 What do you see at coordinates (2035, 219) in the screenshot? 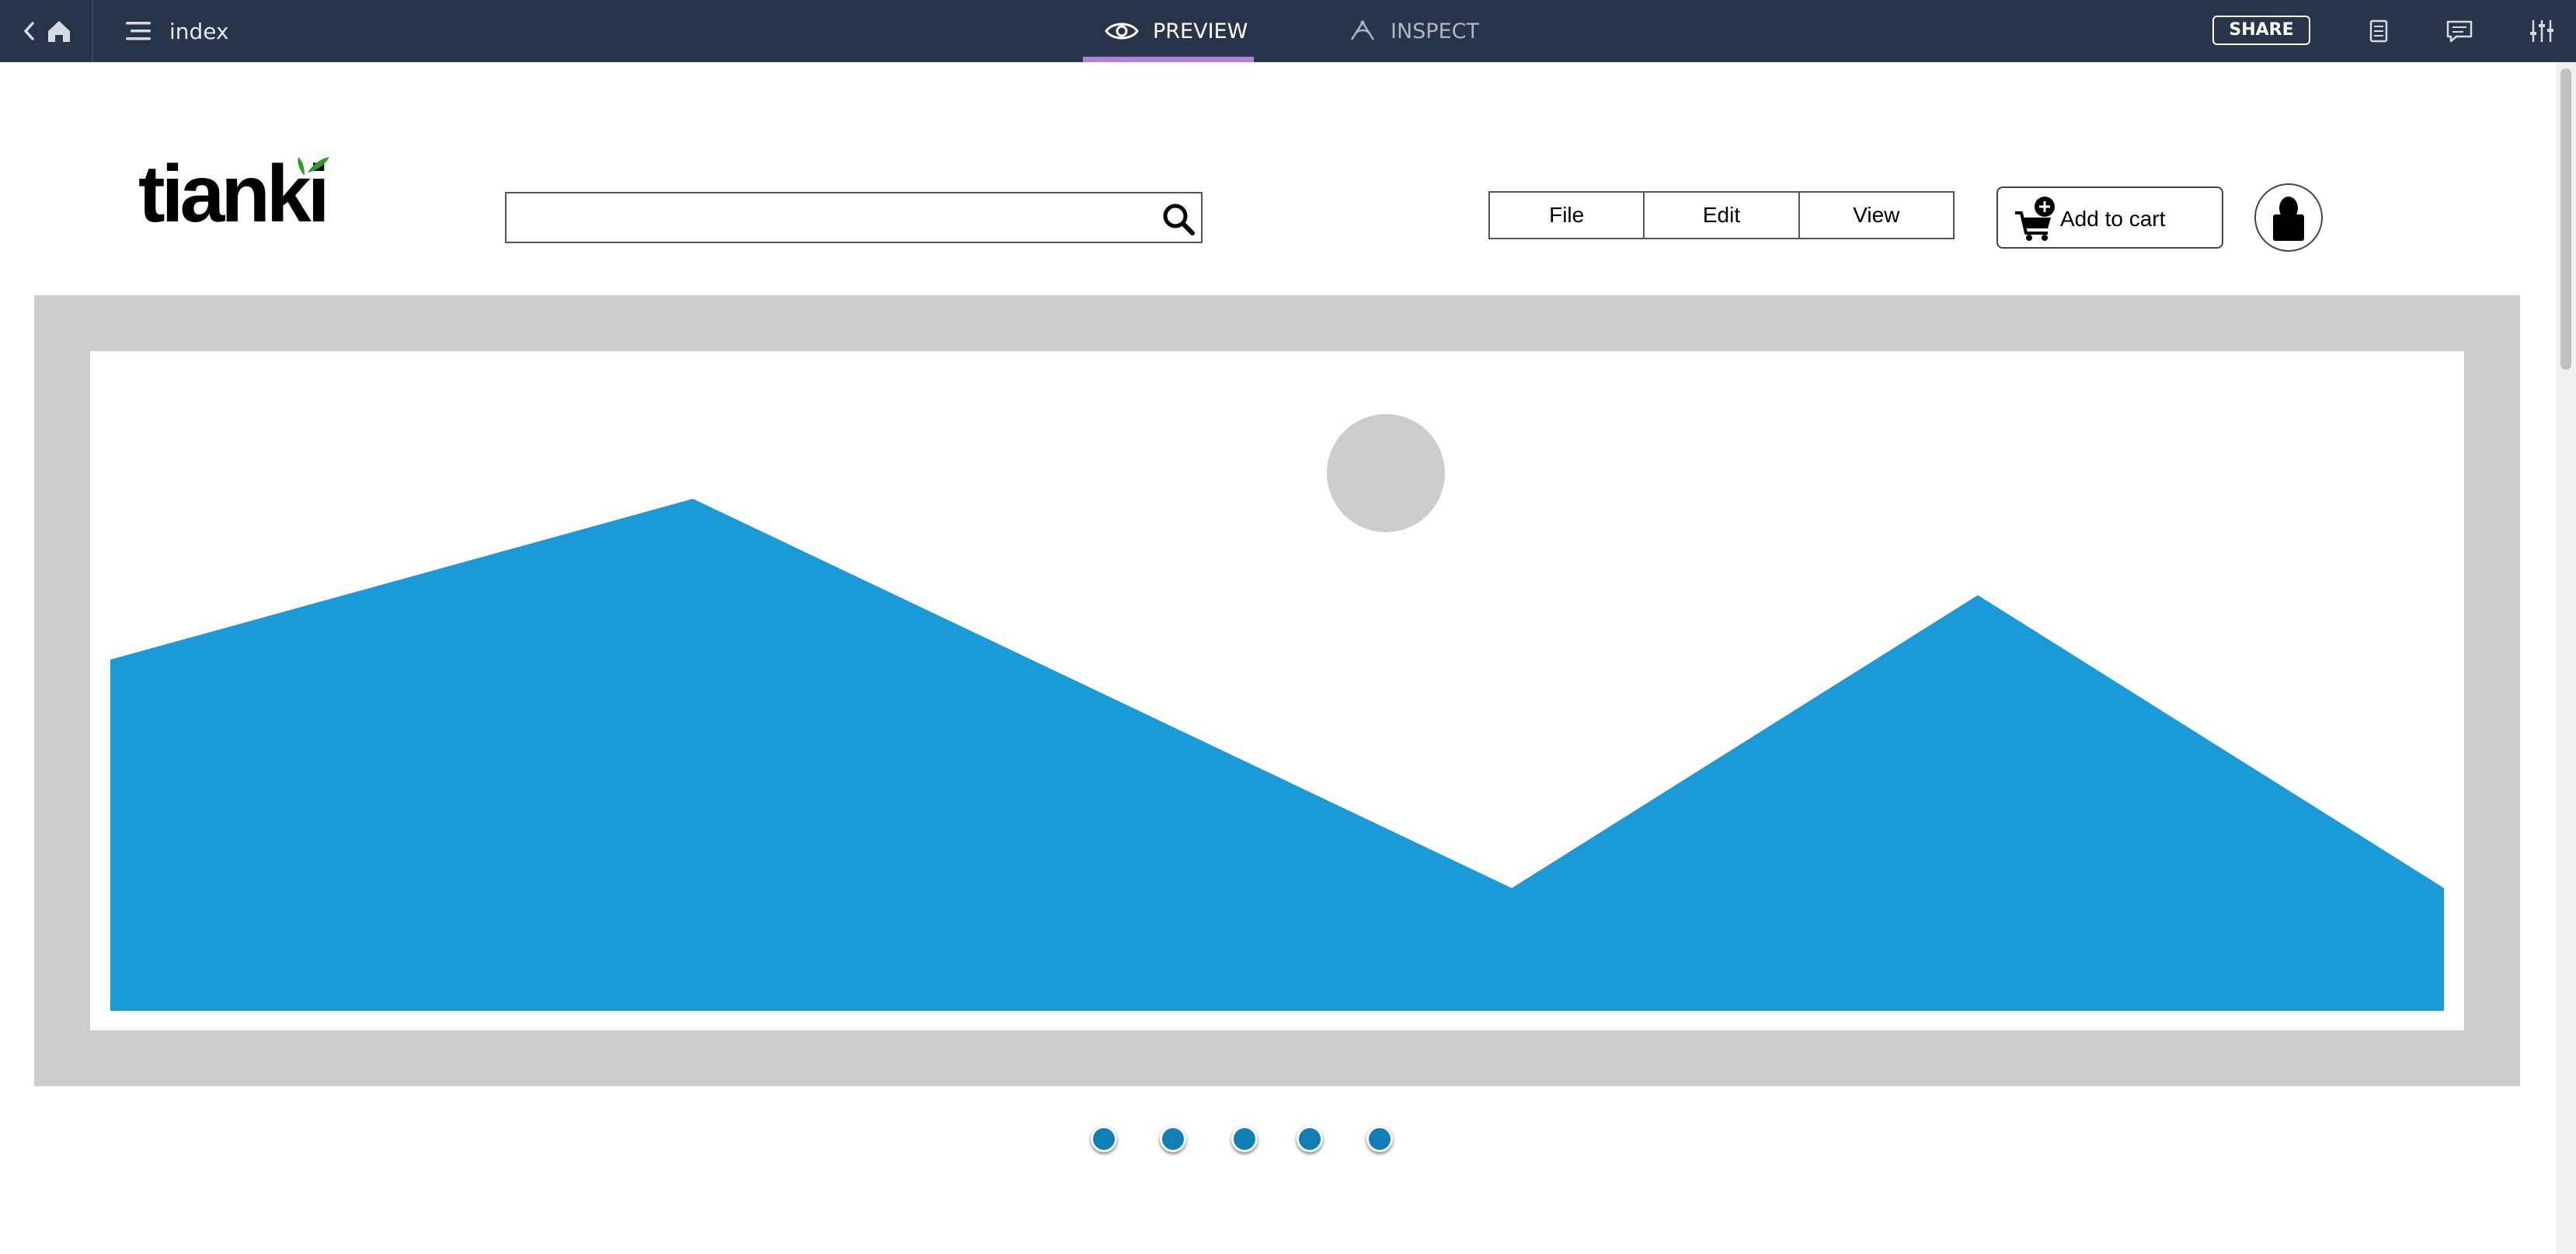
I see `add-to-cart-icon` at bounding box center [2035, 219].